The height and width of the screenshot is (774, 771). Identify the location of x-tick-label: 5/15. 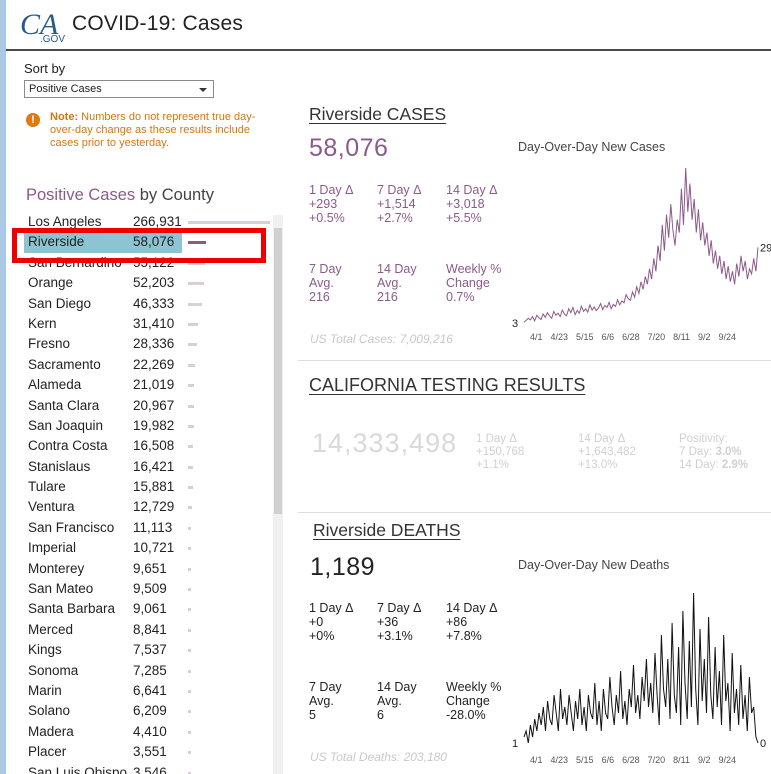
(585, 337).